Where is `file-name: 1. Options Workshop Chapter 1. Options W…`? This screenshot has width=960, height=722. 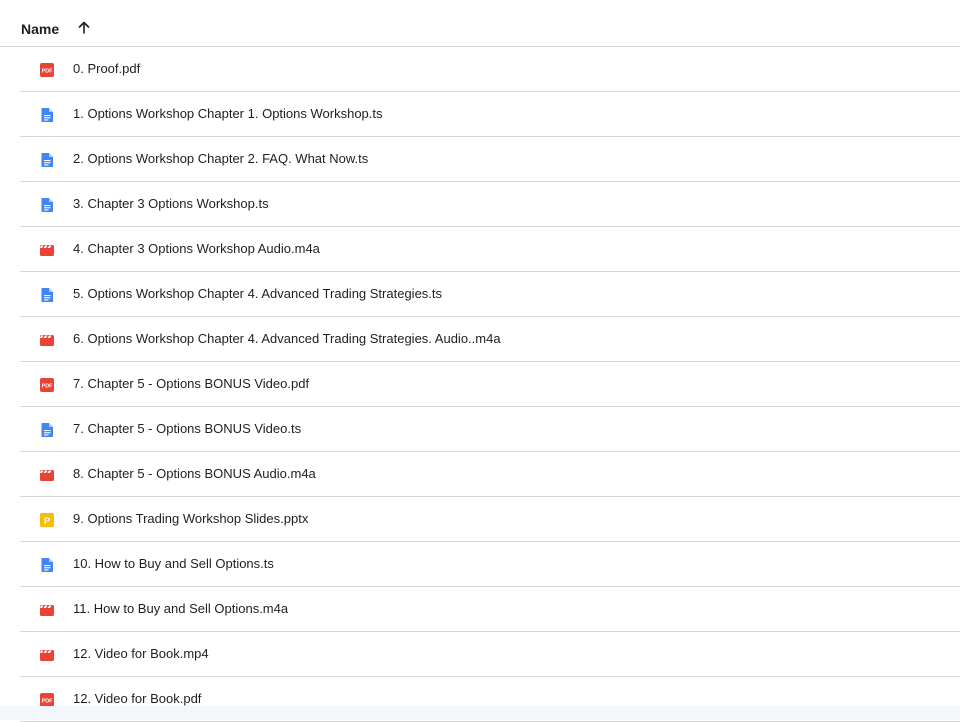
file-name: 1. Options Workshop Chapter 1. Options W… is located at coordinates (228, 113).